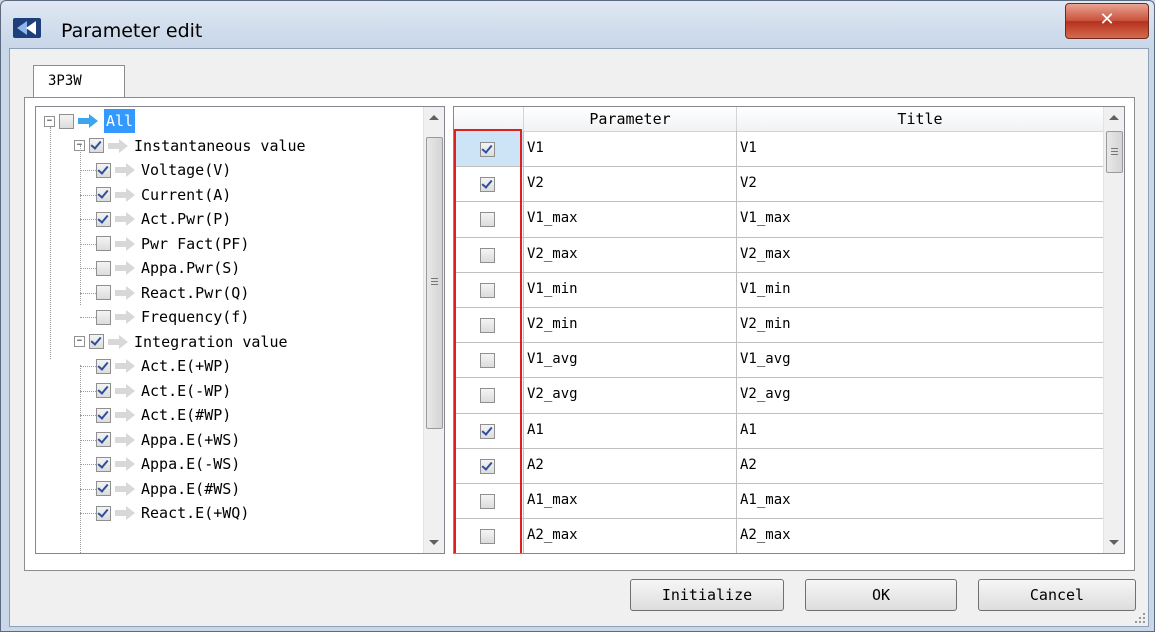 The width and height of the screenshot is (1155, 632). I want to click on title-cell: V1, so click(920, 149).